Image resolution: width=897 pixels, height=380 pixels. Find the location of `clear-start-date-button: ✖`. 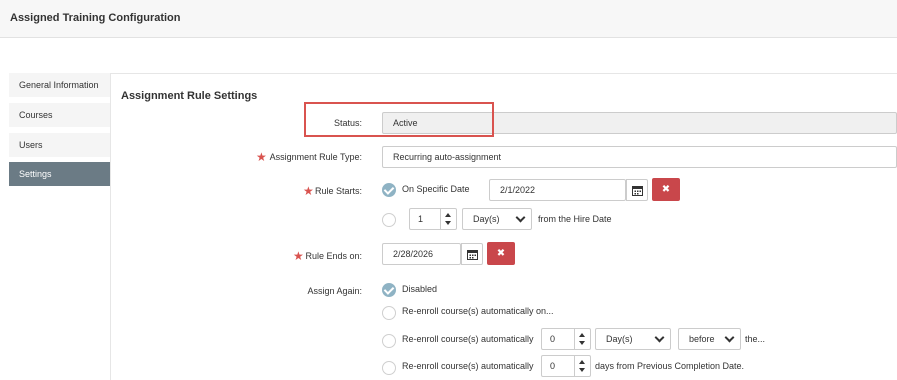

clear-start-date-button: ✖ is located at coordinates (666, 189).